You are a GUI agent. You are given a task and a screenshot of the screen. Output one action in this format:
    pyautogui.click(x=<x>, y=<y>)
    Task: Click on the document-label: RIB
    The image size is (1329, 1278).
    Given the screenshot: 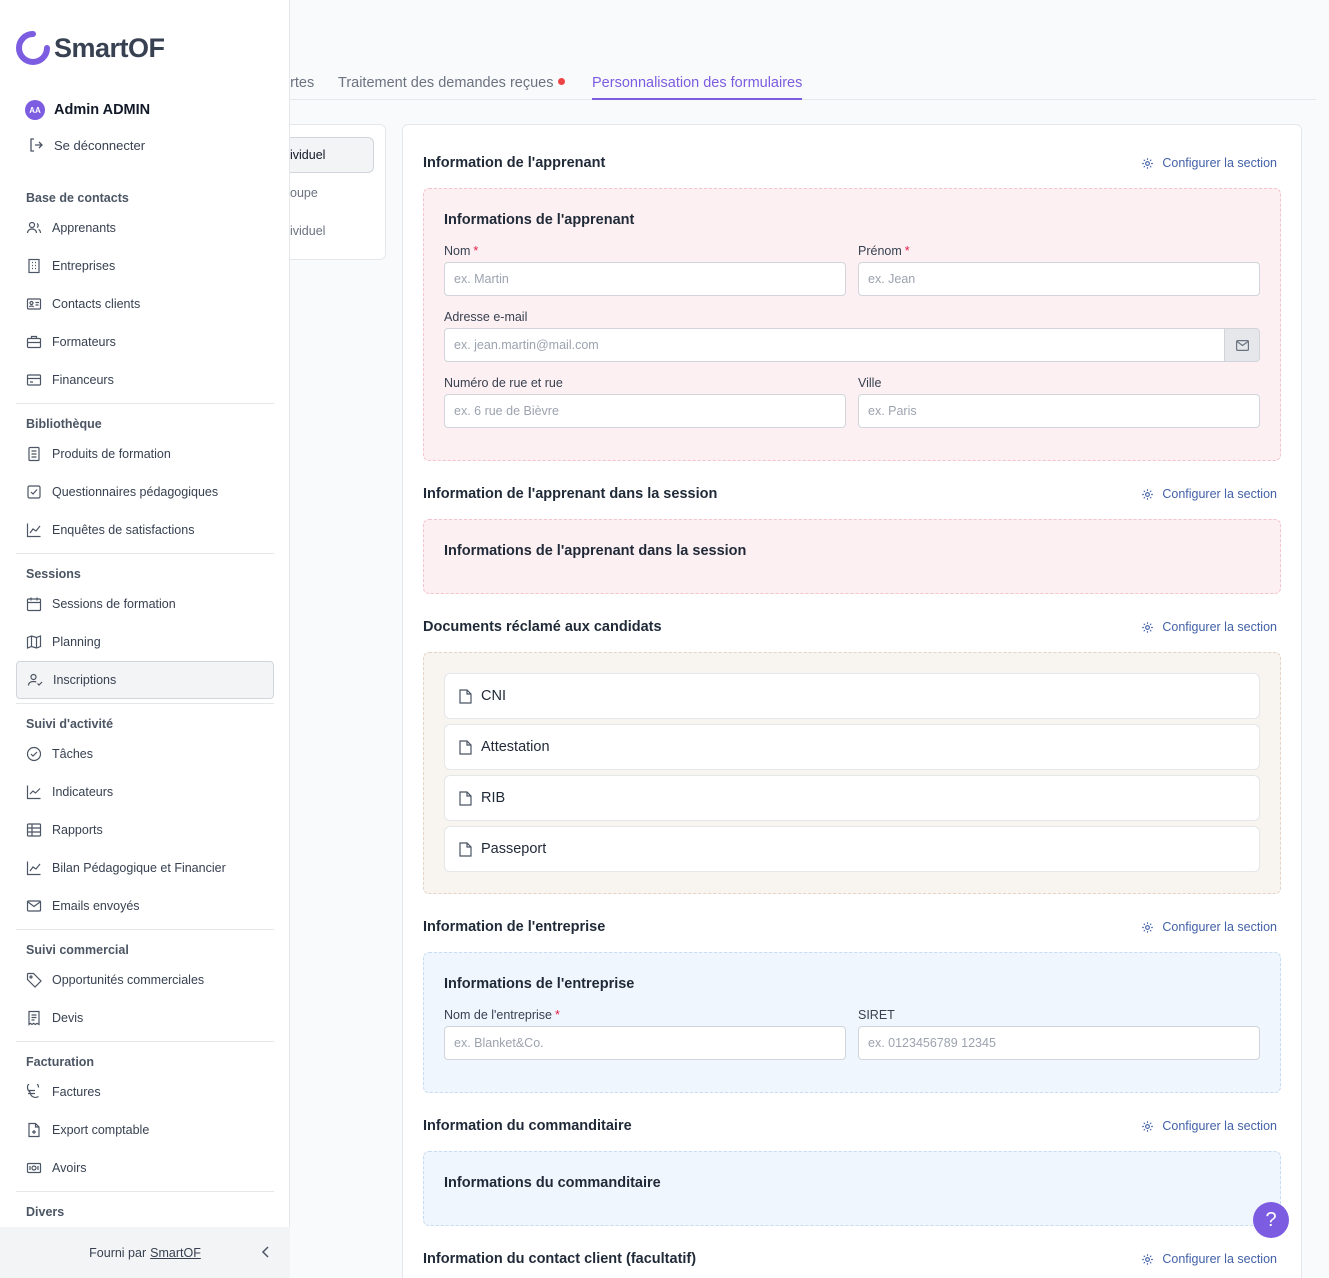 What is the action you would take?
    pyautogui.click(x=493, y=798)
    